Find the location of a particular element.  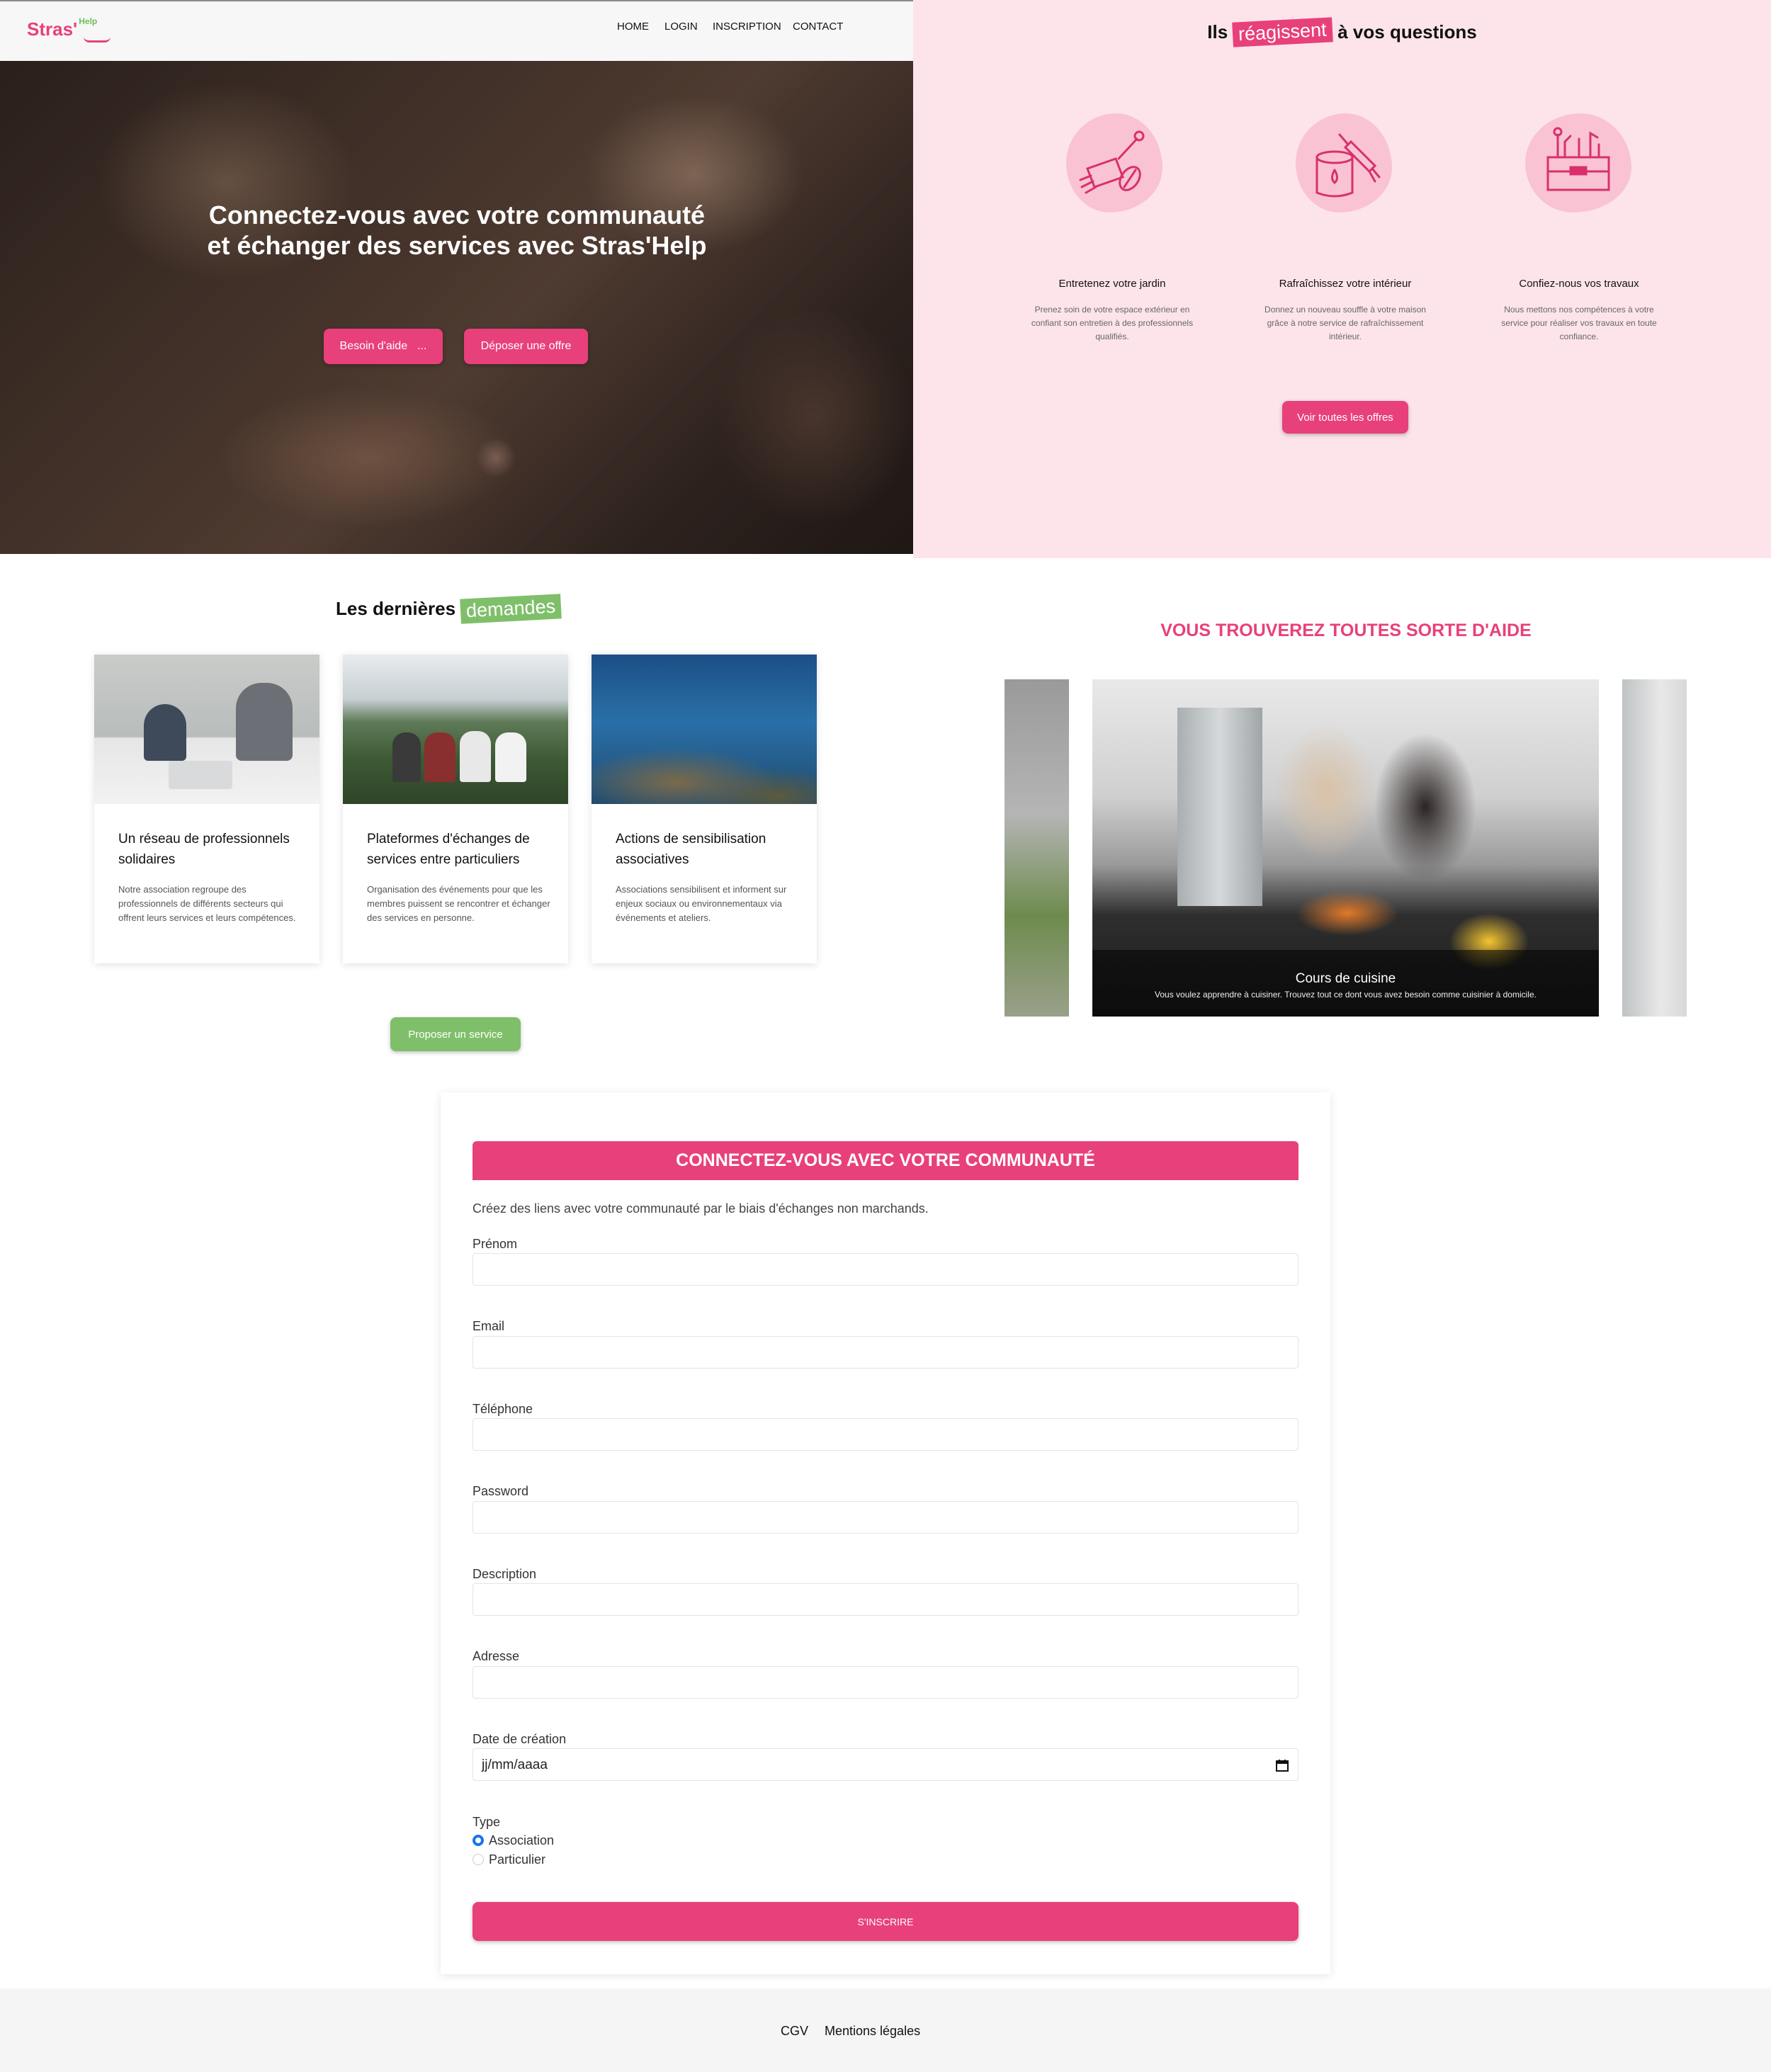

email-input is located at coordinates (885, 1352).